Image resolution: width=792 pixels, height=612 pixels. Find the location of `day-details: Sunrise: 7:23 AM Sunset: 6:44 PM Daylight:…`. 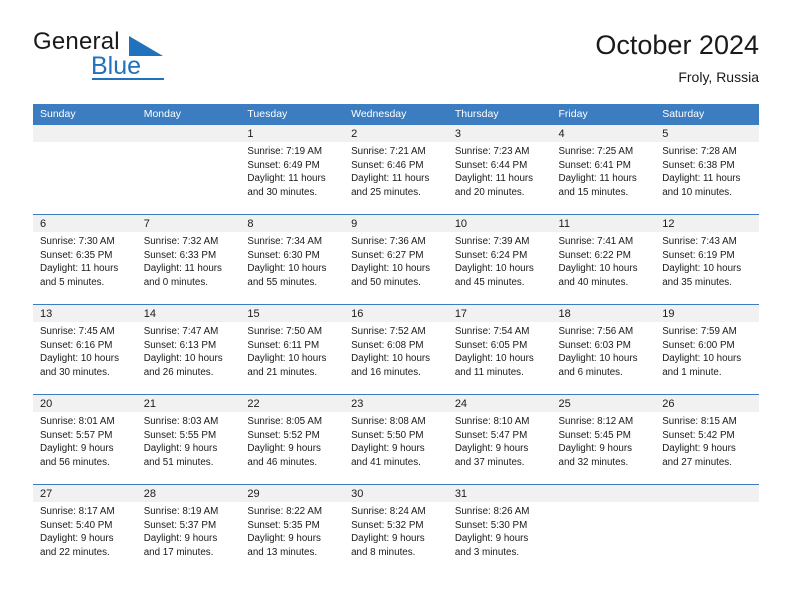

day-details: Sunrise: 7:23 AM Sunset: 6:44 PM Daylight:… is located at coordinates (500, 170).